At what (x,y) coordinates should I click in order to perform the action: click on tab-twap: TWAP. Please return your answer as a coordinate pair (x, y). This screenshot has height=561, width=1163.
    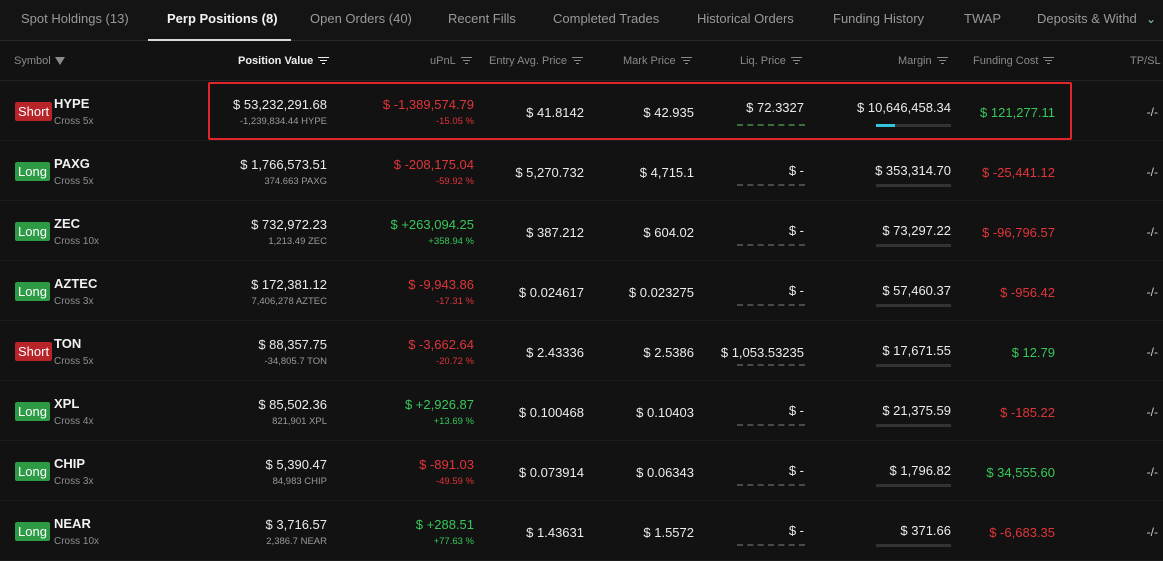
    Looking at the image, I should click on (982, 20).